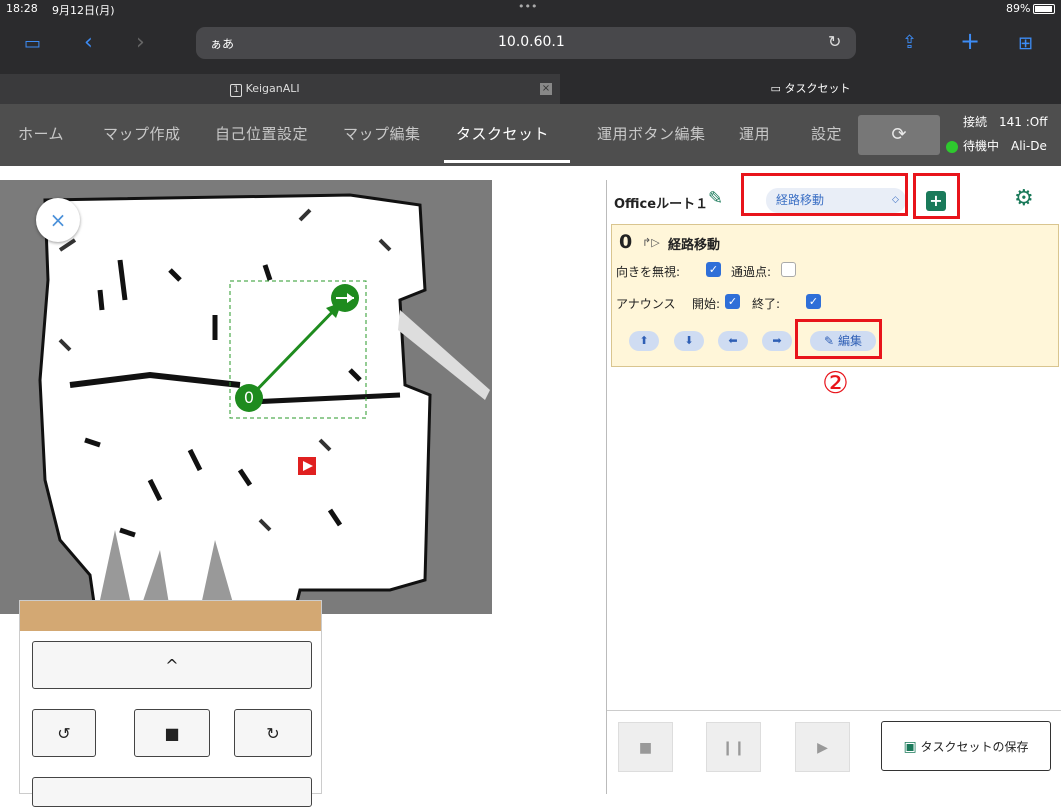 The height and width of the screenshot is (807, 1061). Describe the element at coordinates (826, 133) in the screenshot. I see `nav-settings: 設定` at that location.